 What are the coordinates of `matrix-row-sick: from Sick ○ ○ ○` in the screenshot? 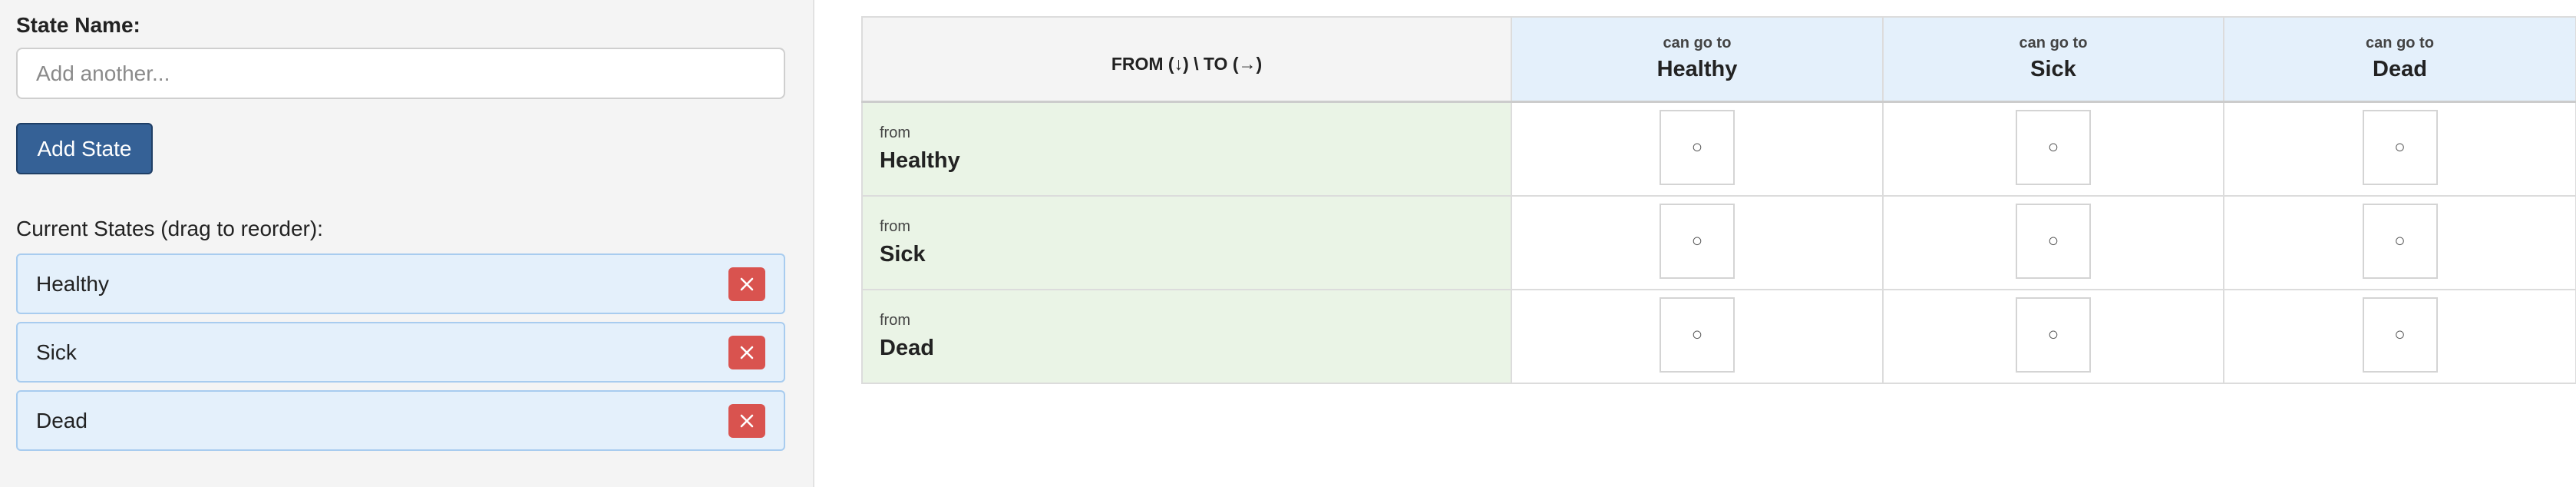 It's located at (1718, 242).